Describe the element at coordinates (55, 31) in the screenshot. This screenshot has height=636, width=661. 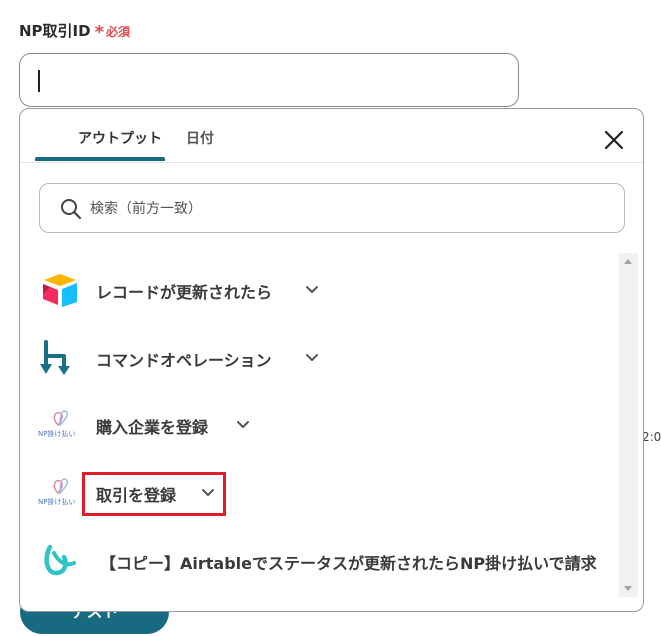
I see `field-label-text: NP取引ID` at that location.